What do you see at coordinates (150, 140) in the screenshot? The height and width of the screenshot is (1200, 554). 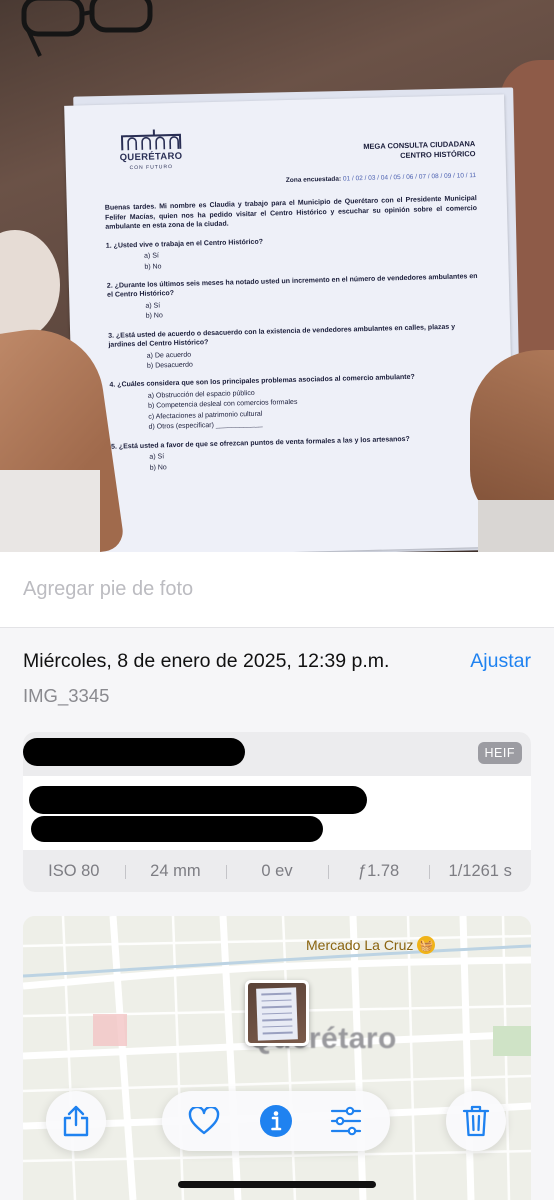 I see `aqueduct-icon` at bounding box center [150, 140].